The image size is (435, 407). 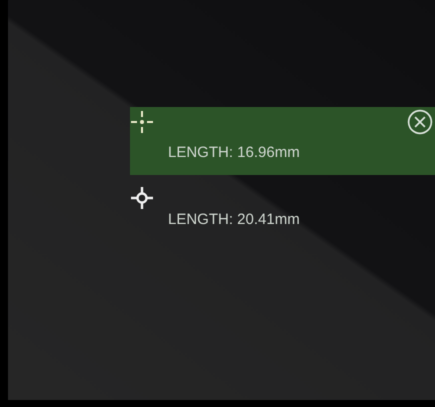 What do you see at coordinates (234, 152) in the screenshot?
I see `length-reading: LENGTH: 16.96mm` at bounding box center [234, 152].